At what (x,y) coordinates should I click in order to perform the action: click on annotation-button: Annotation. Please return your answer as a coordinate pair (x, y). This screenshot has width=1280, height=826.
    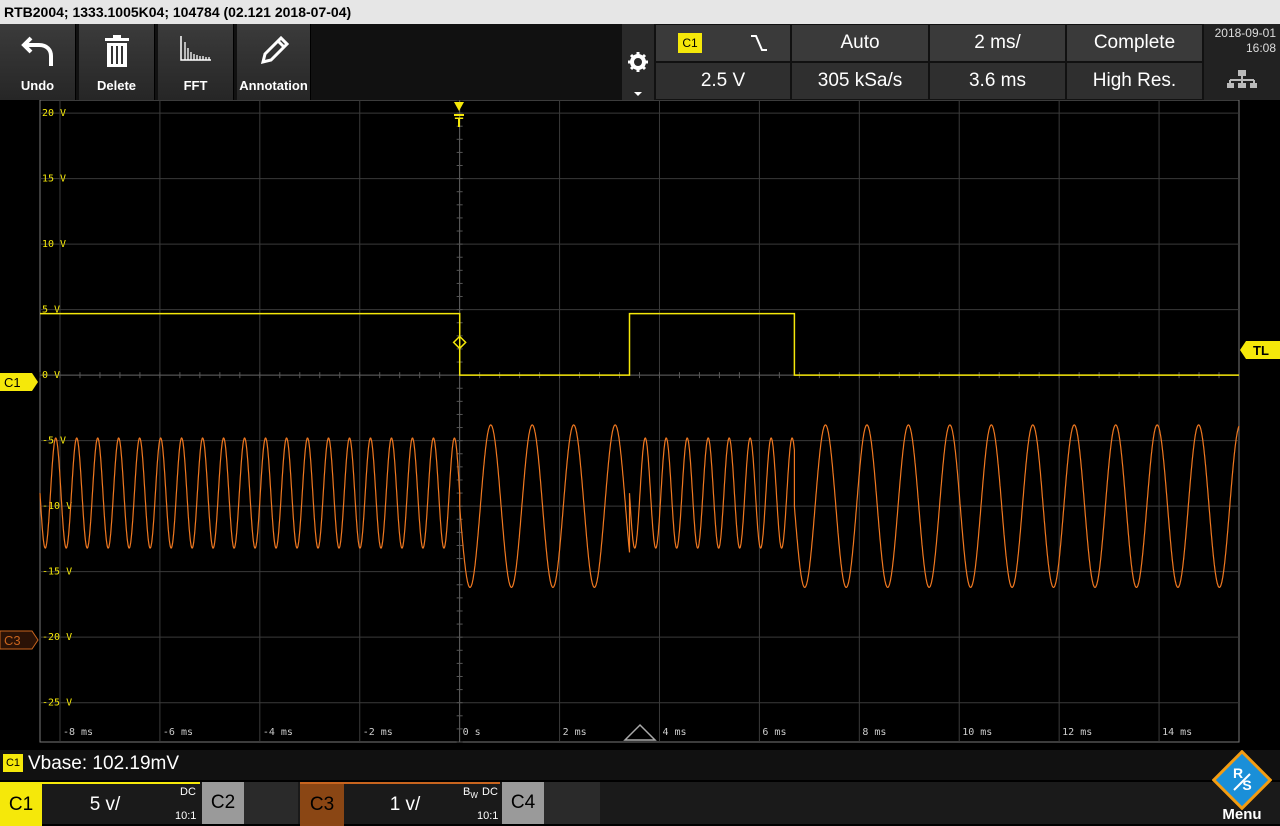
    Looking at the image, I should click on (274, 62).